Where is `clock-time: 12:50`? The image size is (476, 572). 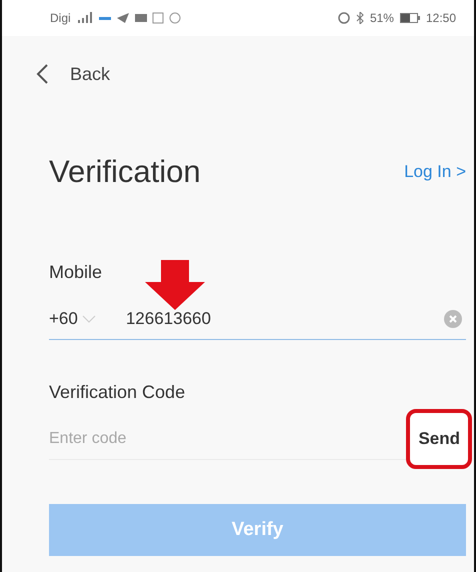
clock-time: 12:50 is located at coordinates (441, 18).